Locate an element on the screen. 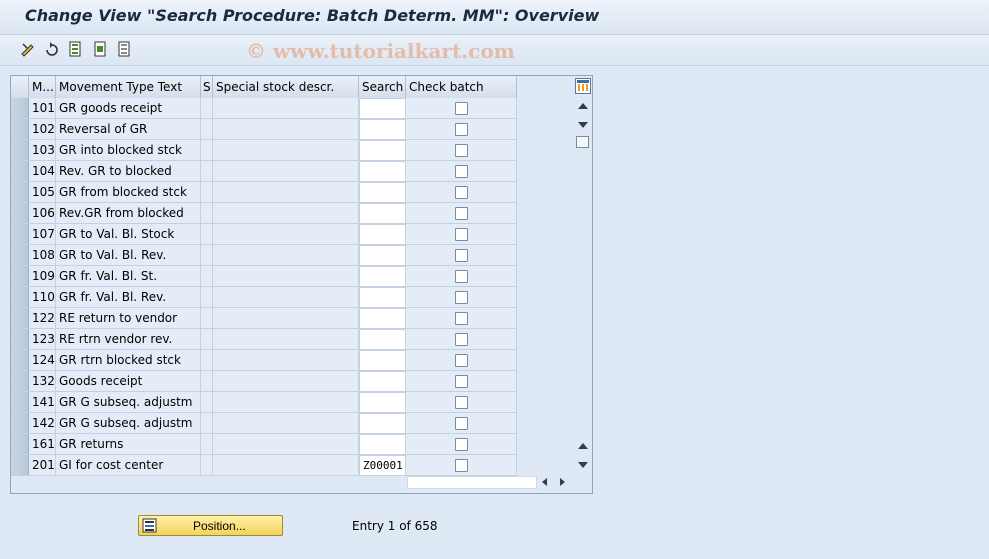 The width and height of the screenshot is (989, 559). search-procedure-input: Z00001 is located at coordinates (382, 465).